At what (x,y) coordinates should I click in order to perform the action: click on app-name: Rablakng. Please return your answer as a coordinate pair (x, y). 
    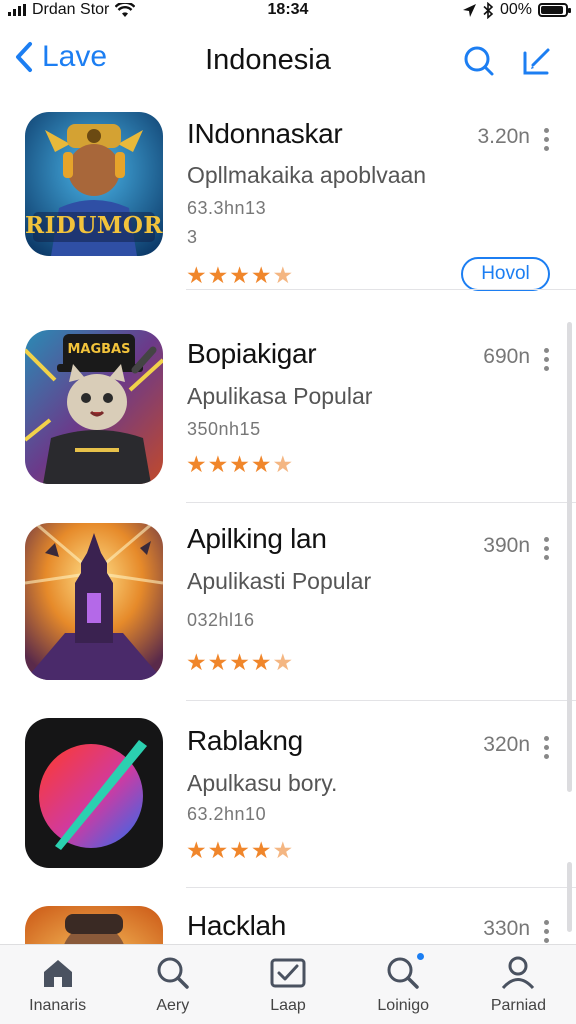
    Looking at the image, I should click on (245, 741).